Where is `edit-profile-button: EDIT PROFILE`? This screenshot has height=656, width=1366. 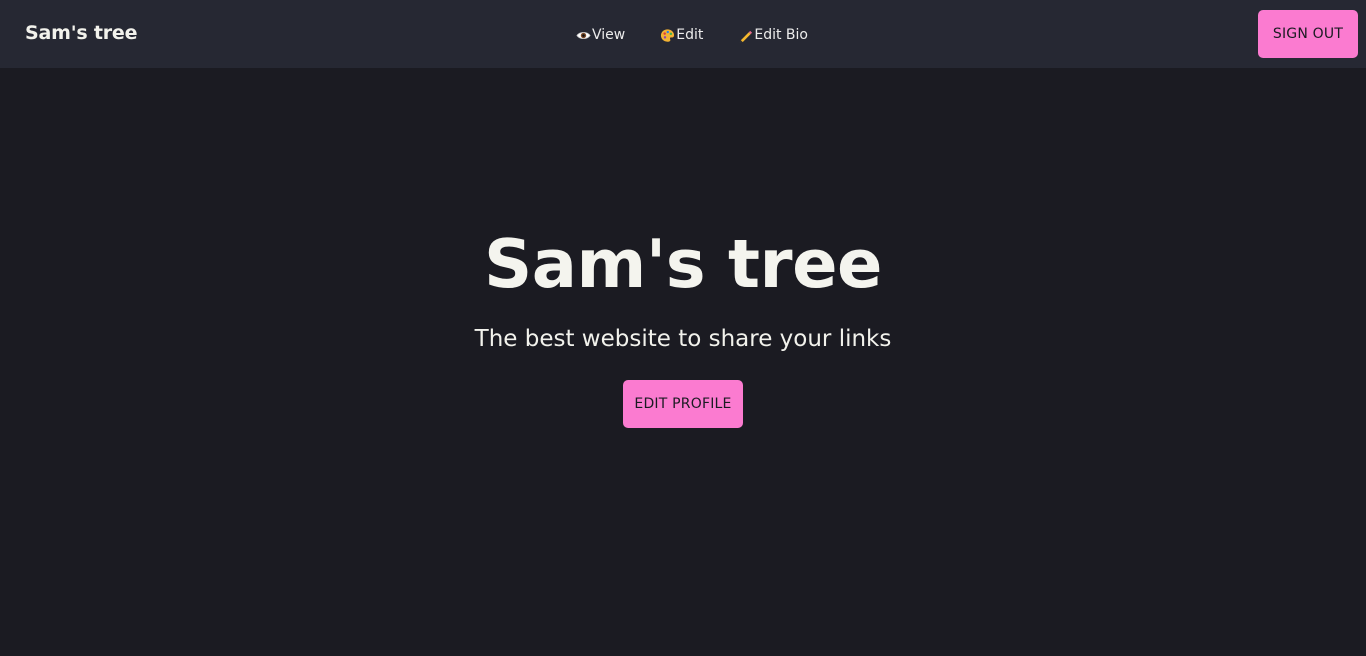 edit-profile-button: EDIT PROFILE is located at coordinates (683, 404).